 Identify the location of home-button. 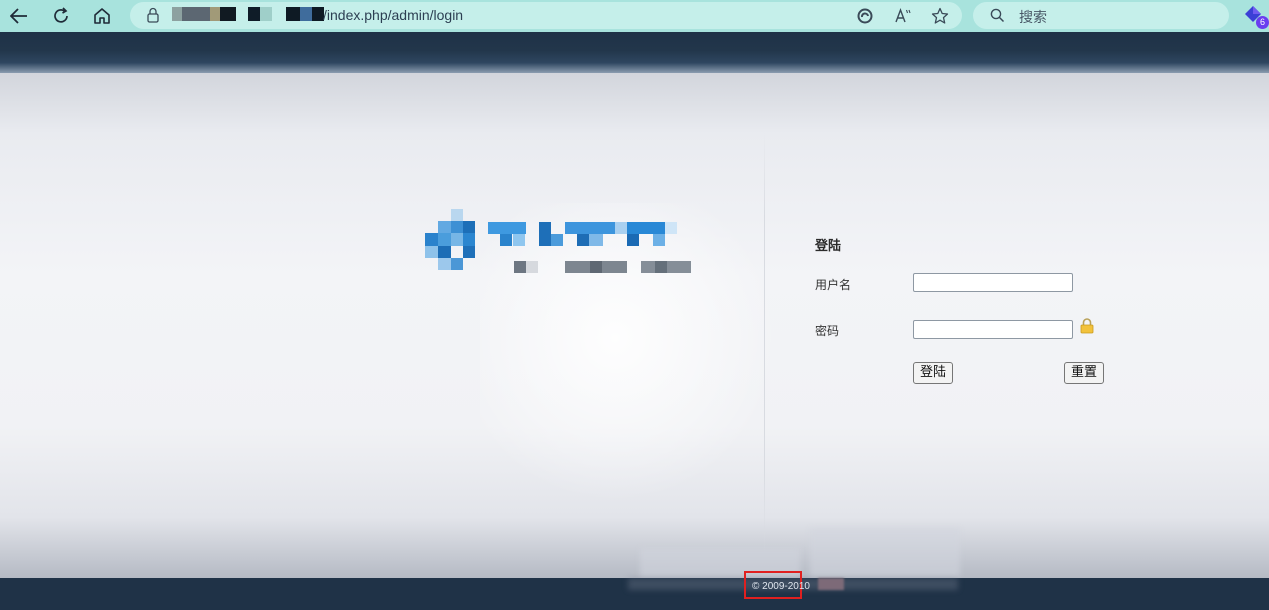
(102, 16).